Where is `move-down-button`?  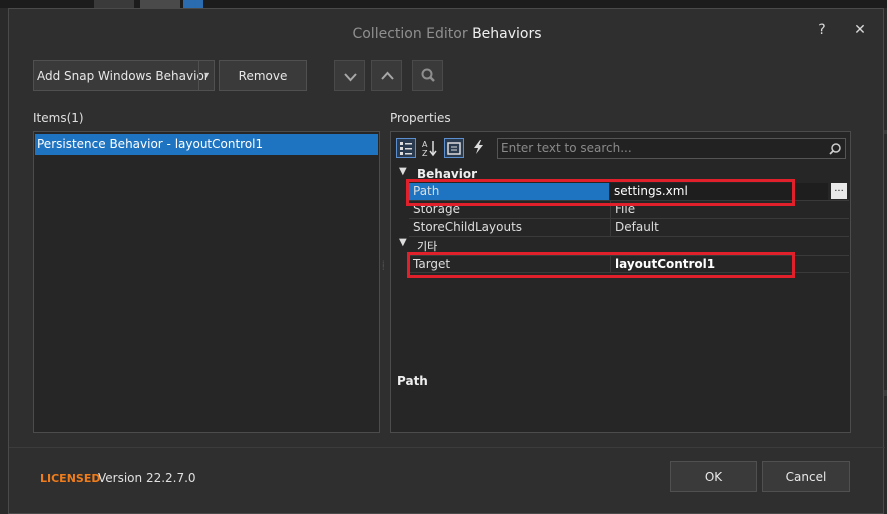 move-down-button is located at coordinates (349, 75).